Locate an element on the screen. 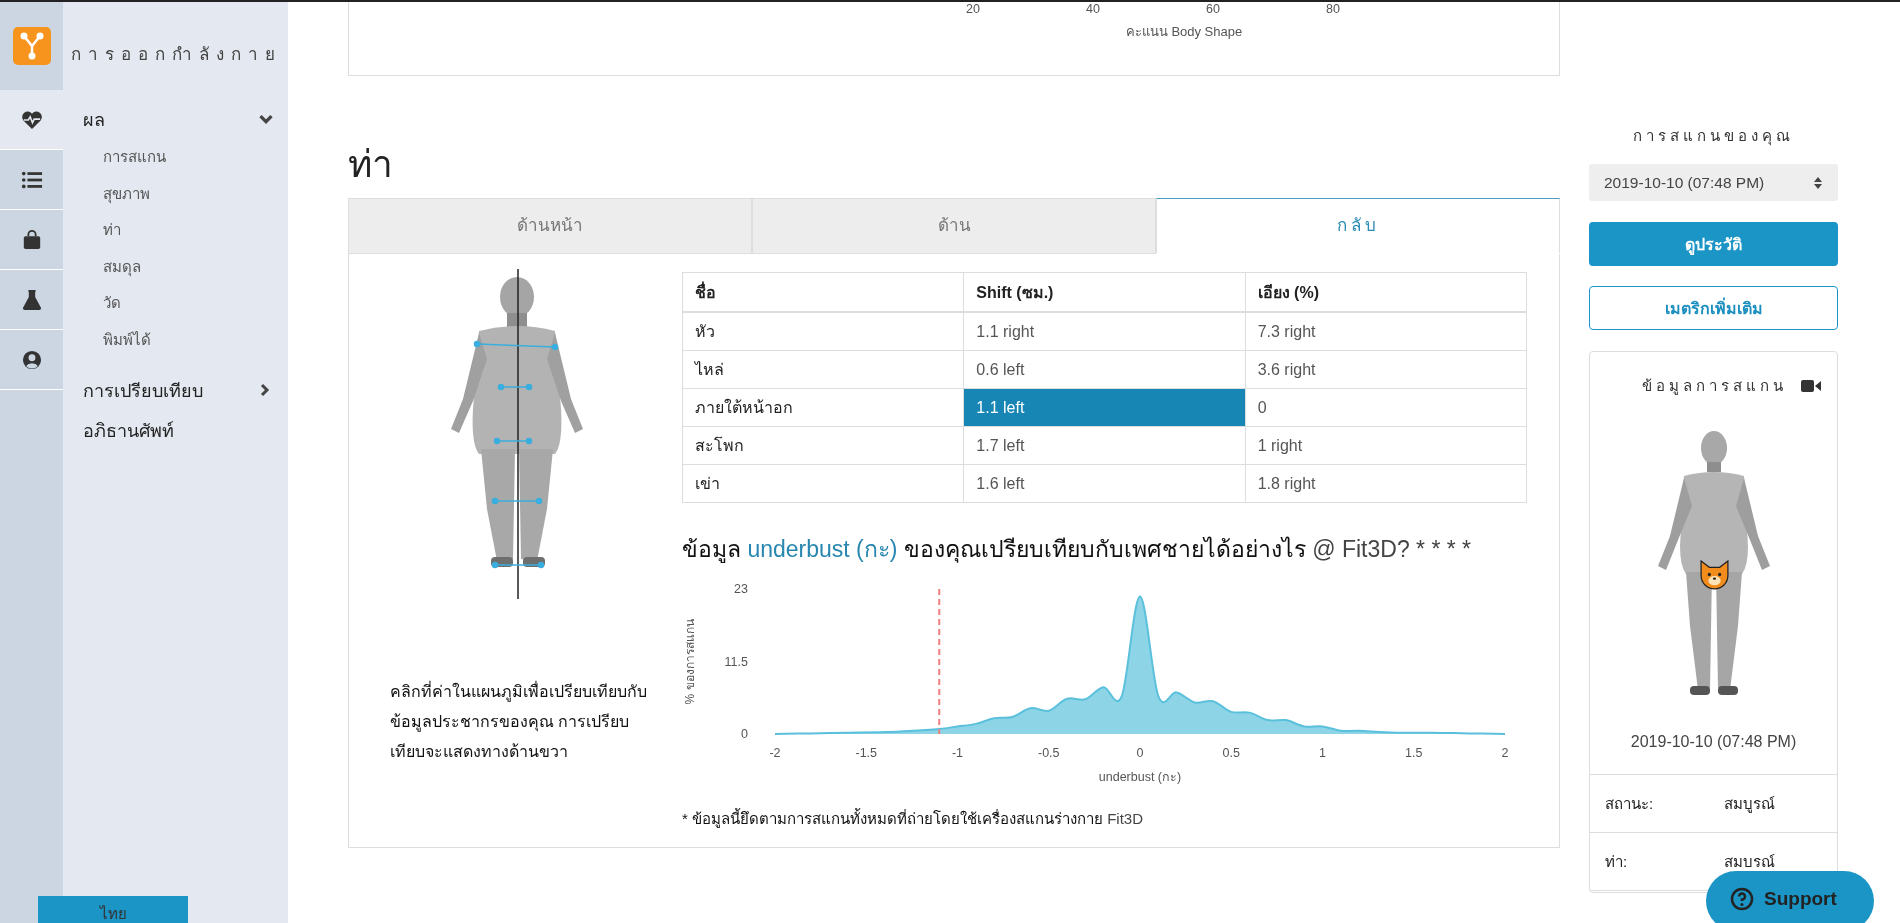 This screenshot has width=1900, height=923. field-label: ท่า: is located at coordinates (1617, 861).